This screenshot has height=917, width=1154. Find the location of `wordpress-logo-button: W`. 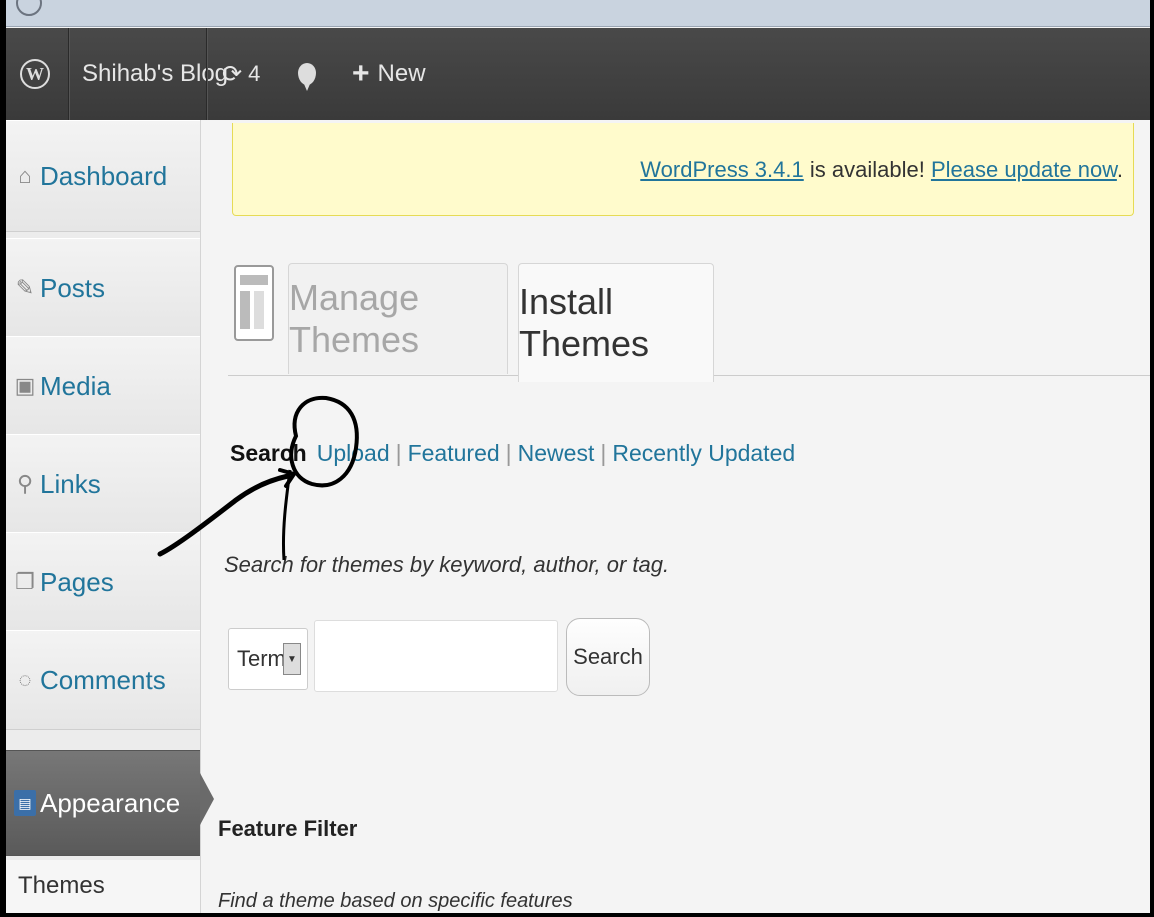

wordpress-logo-button: W is located at coordinates (35, 74).